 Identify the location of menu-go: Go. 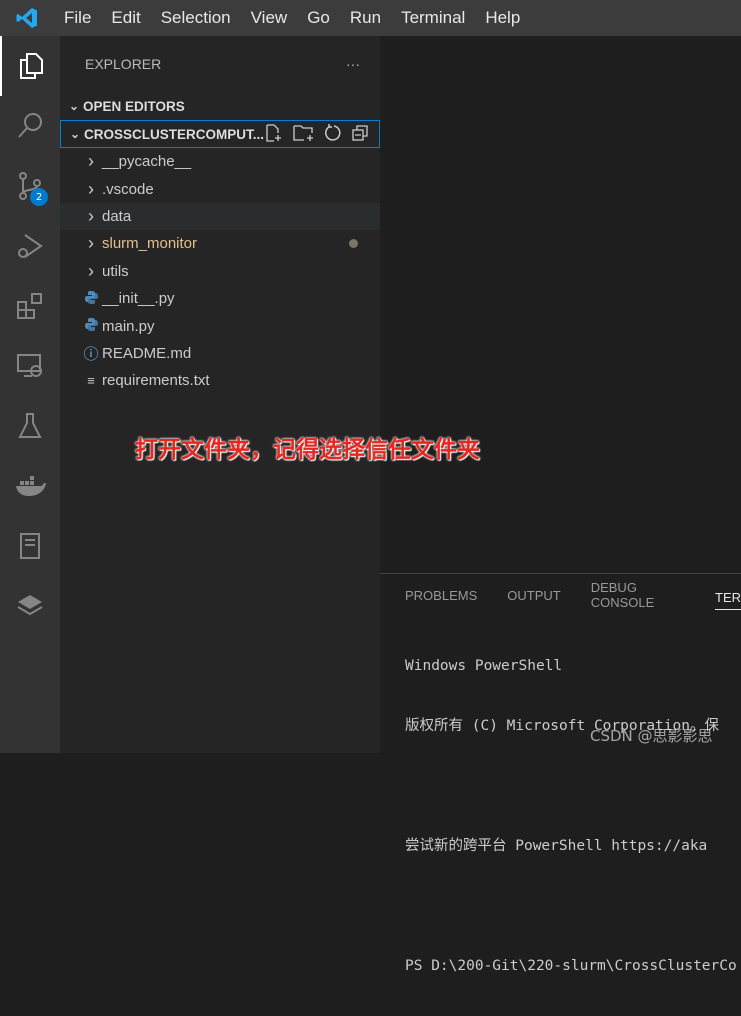
(318, 18).